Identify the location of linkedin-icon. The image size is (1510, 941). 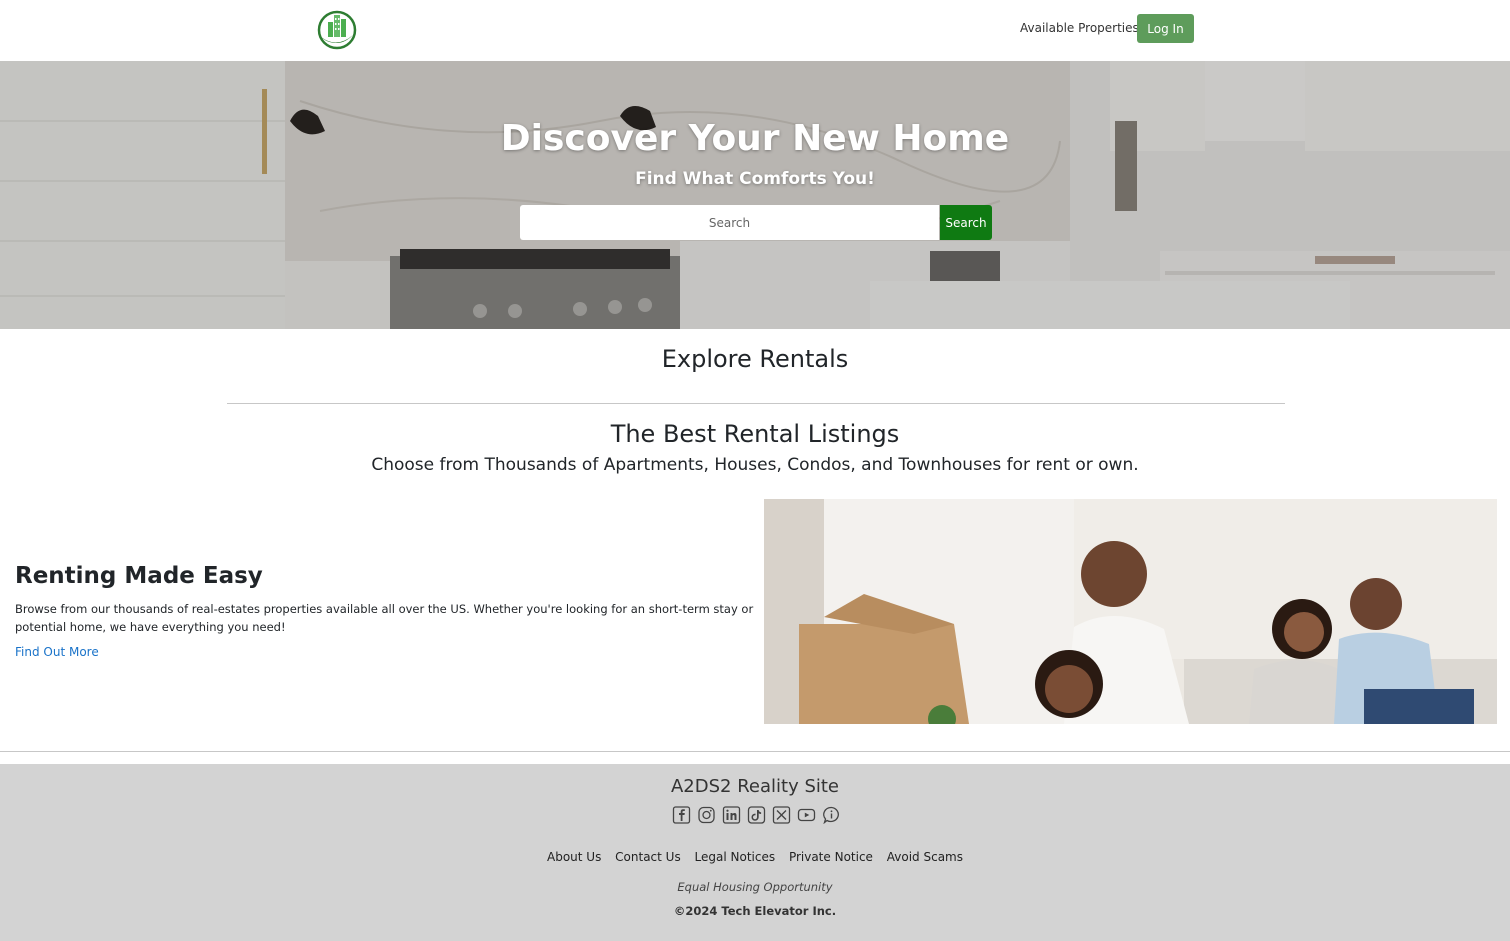
(731, 815).